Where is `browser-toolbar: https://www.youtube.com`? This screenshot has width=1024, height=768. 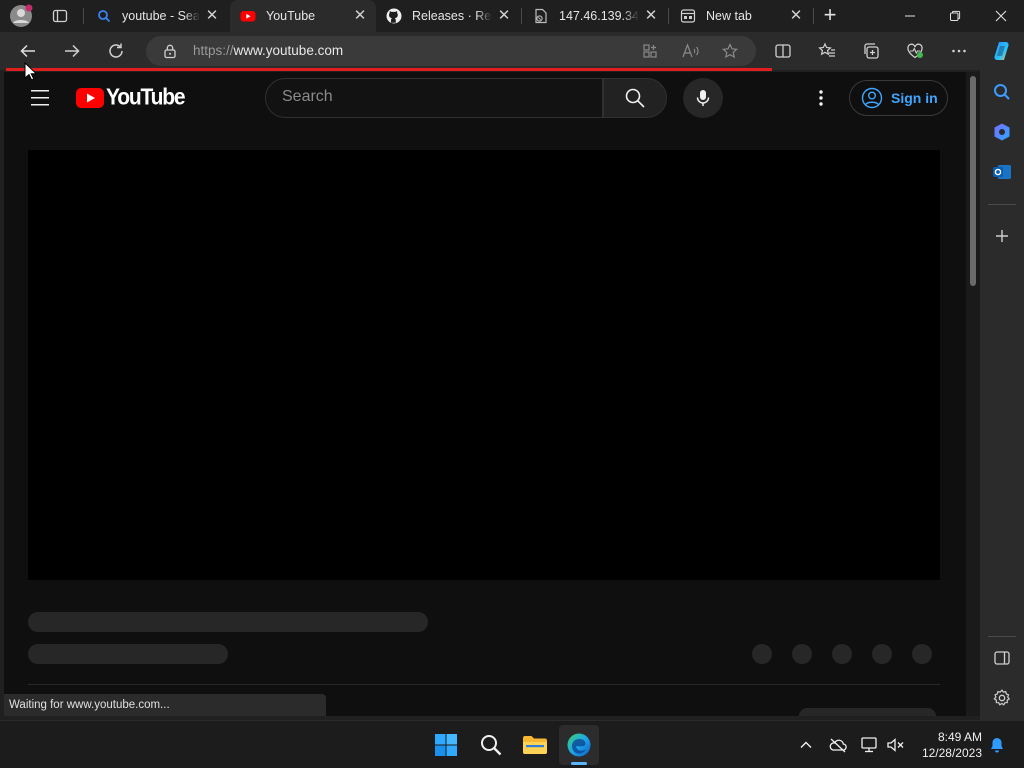 browser-toolbar: https://www.youtube.com is located at coordinates (512, 51).